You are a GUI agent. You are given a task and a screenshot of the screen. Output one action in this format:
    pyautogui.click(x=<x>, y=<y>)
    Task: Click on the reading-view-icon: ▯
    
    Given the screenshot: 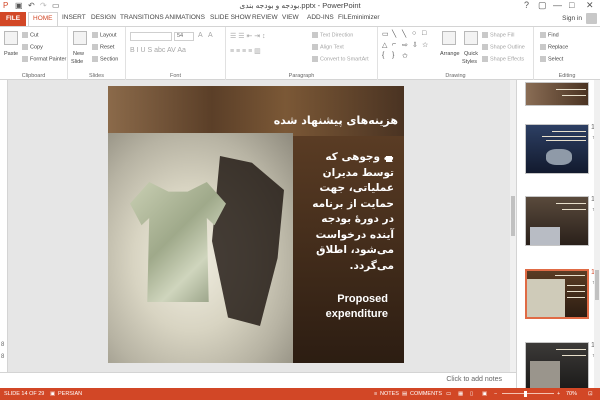 What is the action you would take?
    pyautogui.click(x=471, y=394)
    